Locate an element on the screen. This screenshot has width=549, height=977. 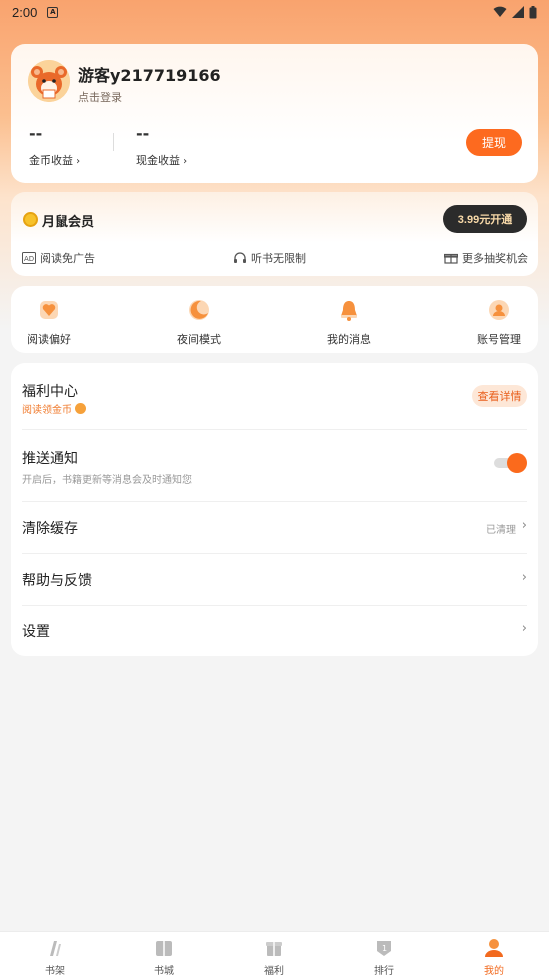
avatar is located at coordinates (49, 81).